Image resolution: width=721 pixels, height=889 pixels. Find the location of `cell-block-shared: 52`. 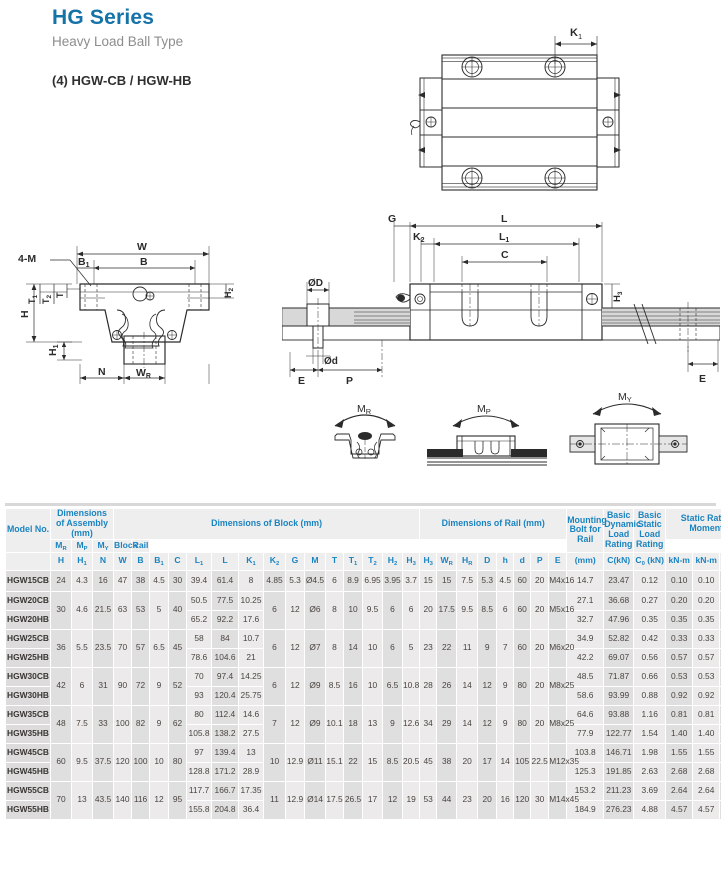

cell-block-shared: 52 is located at coordinates (178, 686).